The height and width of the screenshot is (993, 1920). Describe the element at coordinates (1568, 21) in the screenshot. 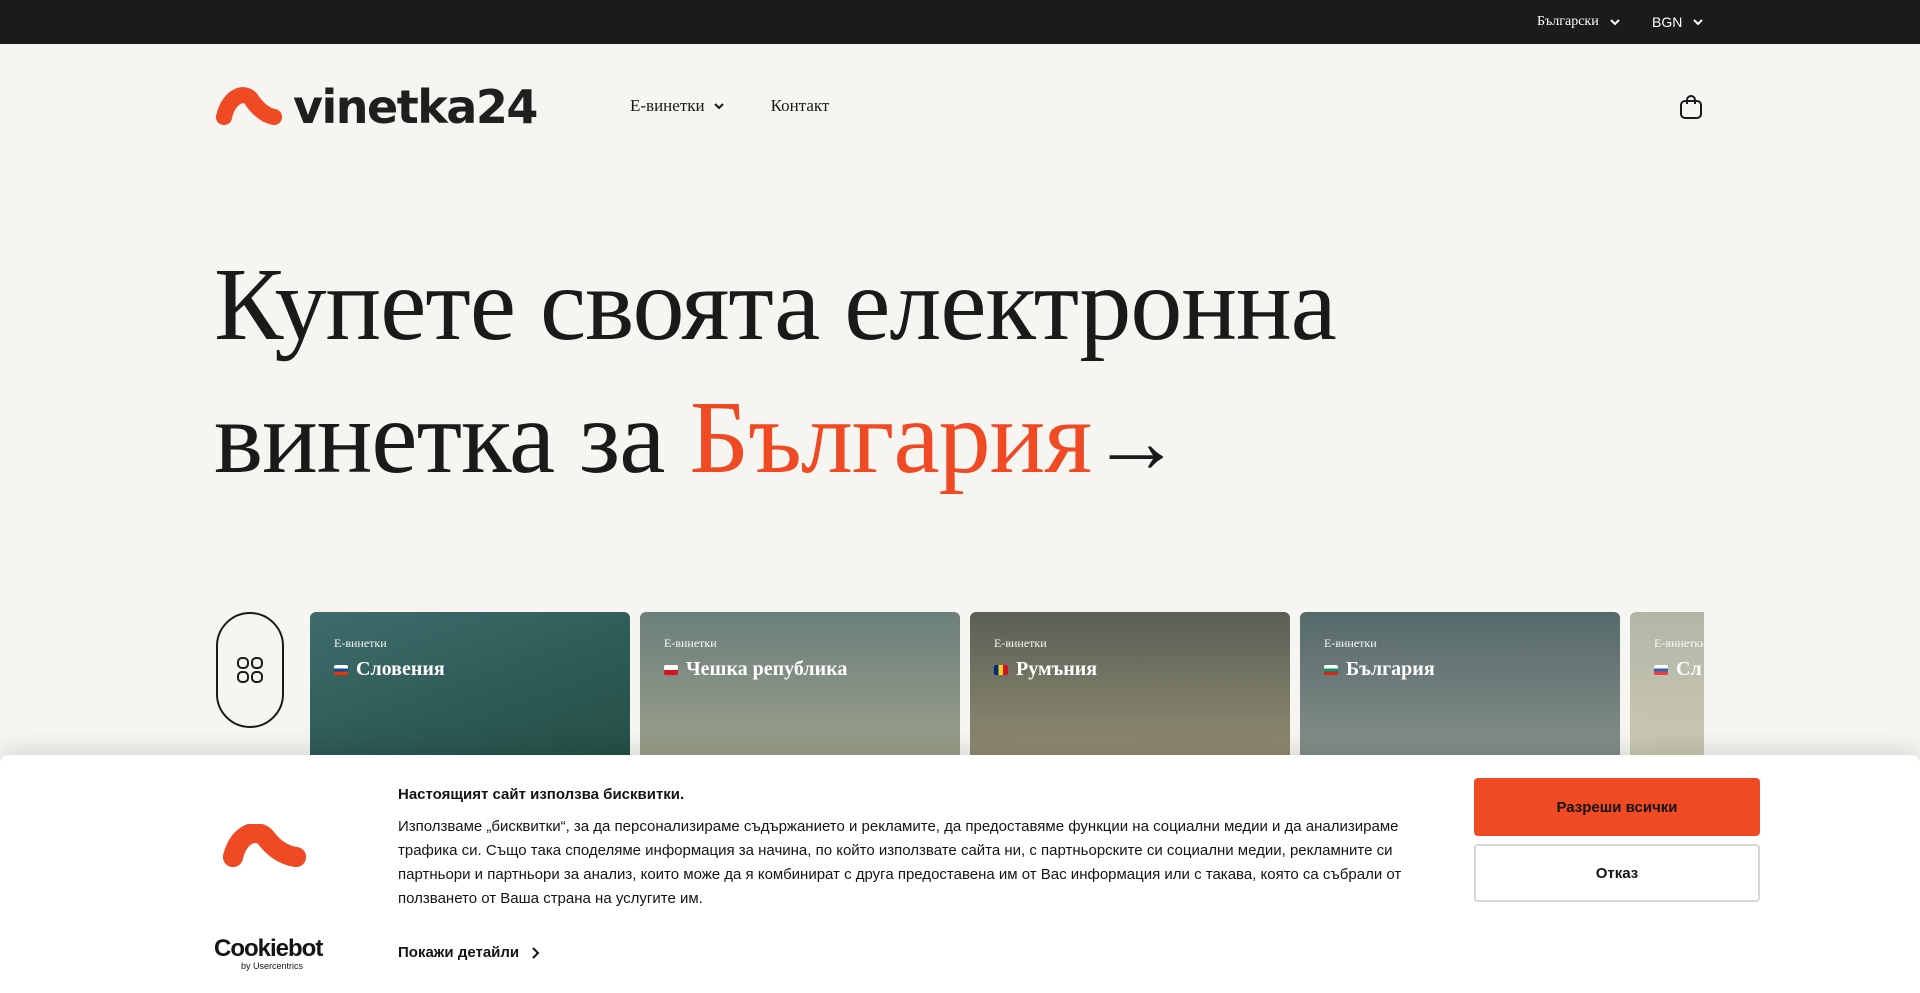

I see `language-label: Български` at that location.